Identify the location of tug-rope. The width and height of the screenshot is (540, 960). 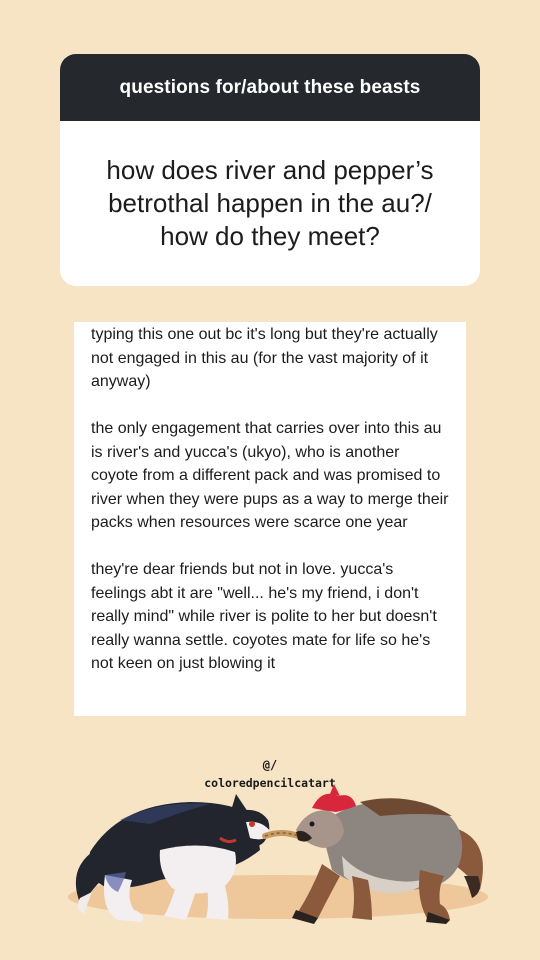
(281, 834).